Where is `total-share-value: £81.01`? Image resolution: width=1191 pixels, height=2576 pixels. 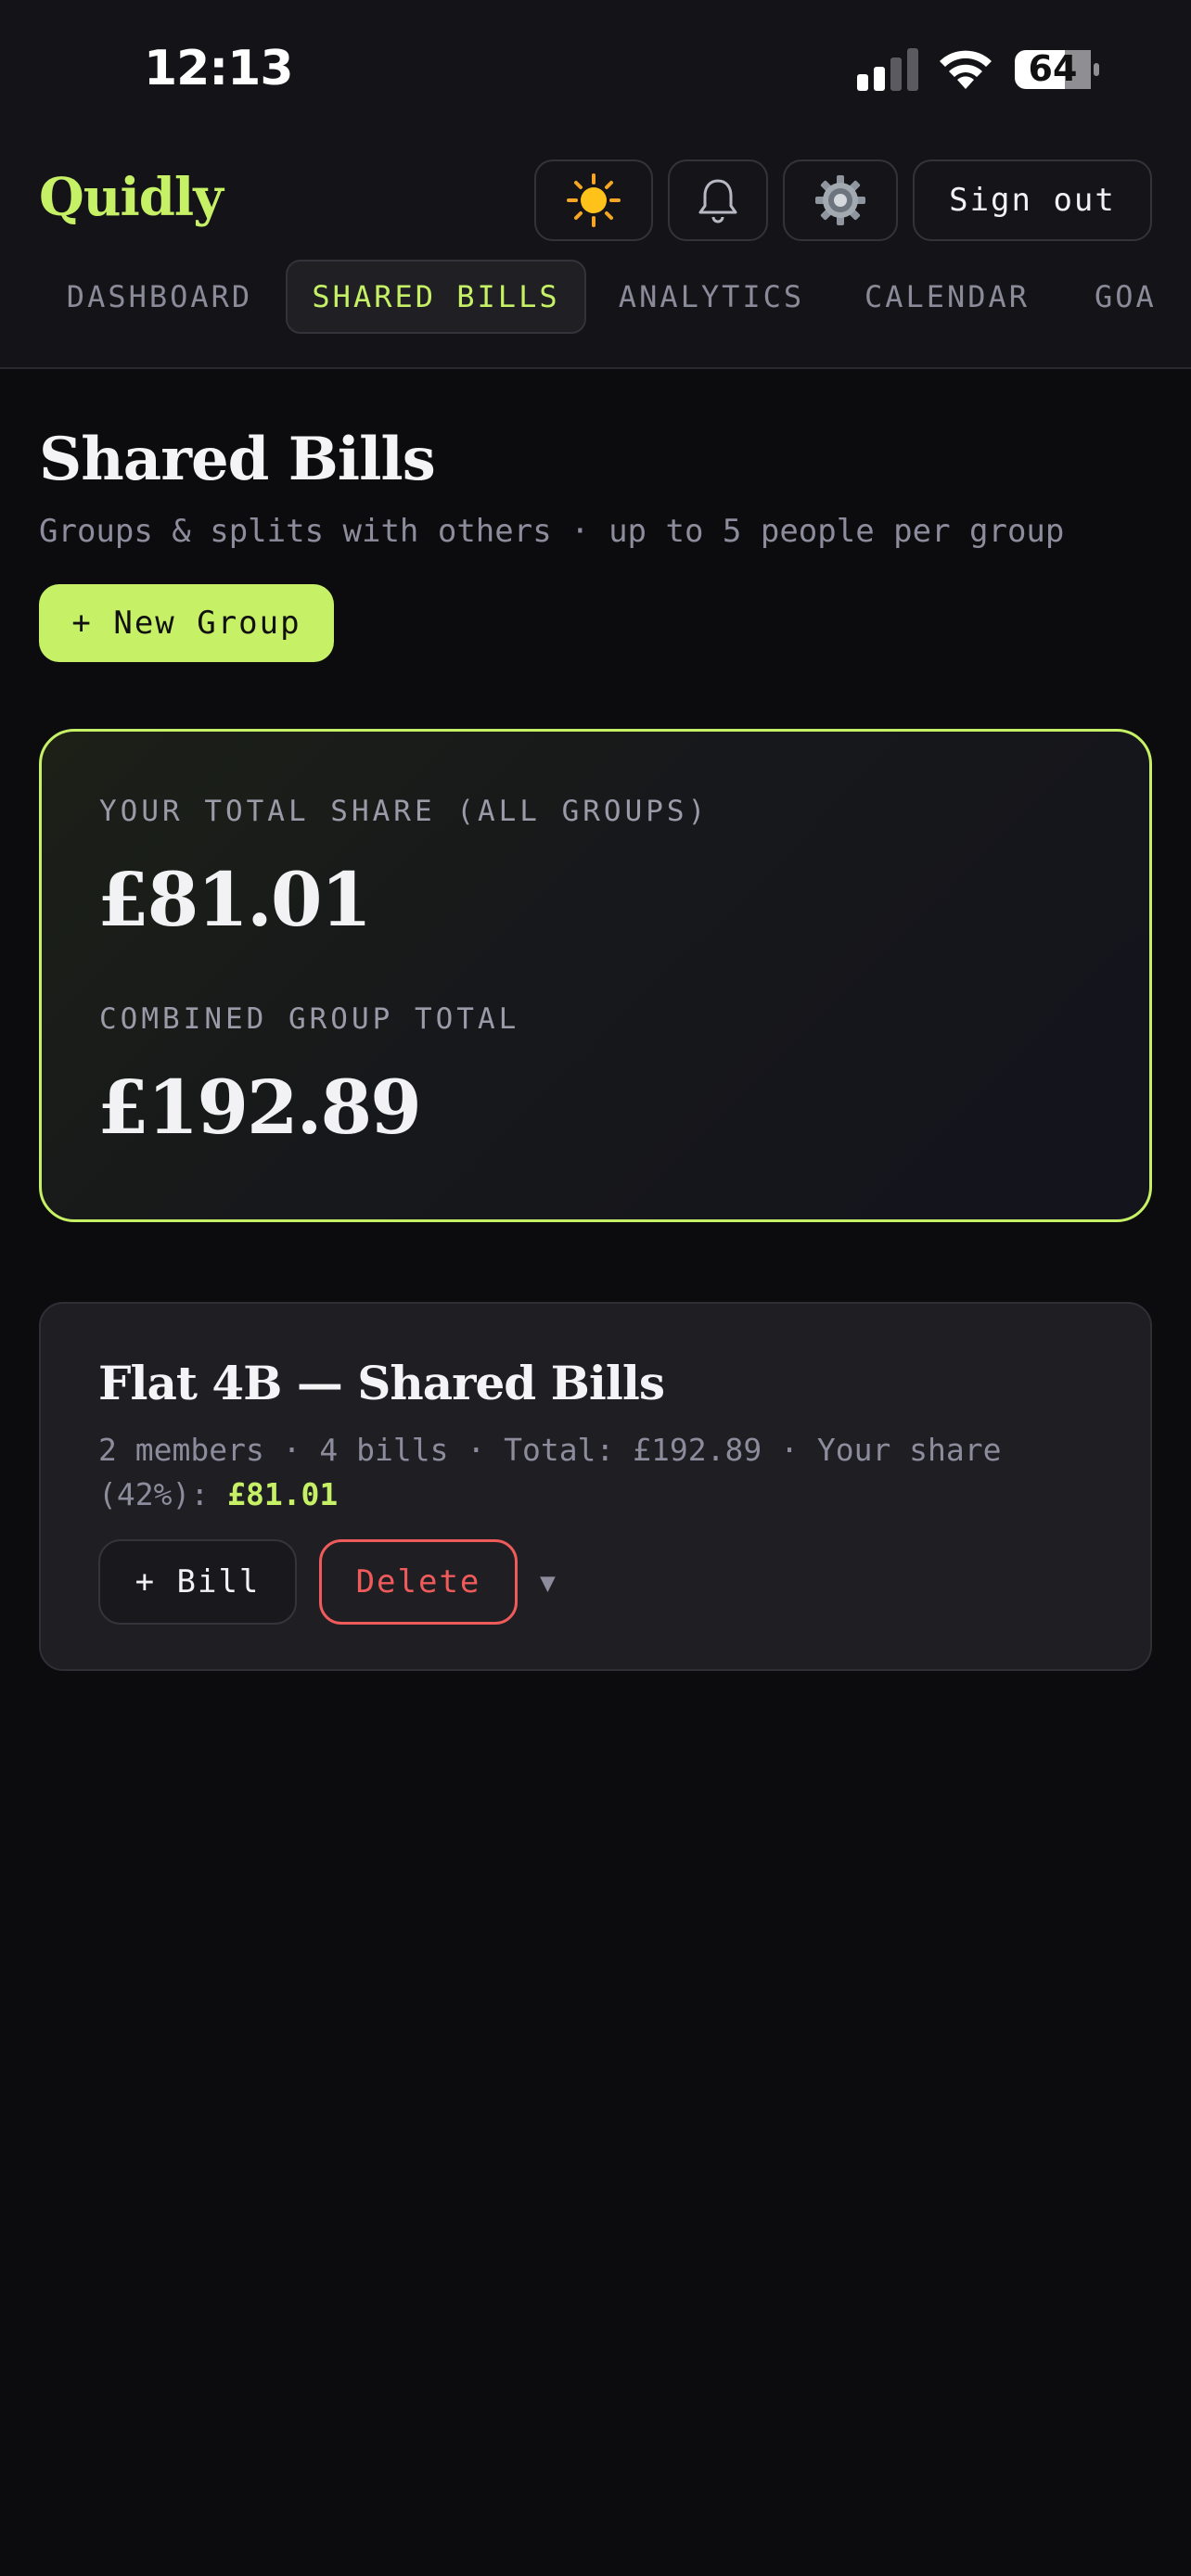 total-share-value: £81.01 is located at coordinates (235, 900).